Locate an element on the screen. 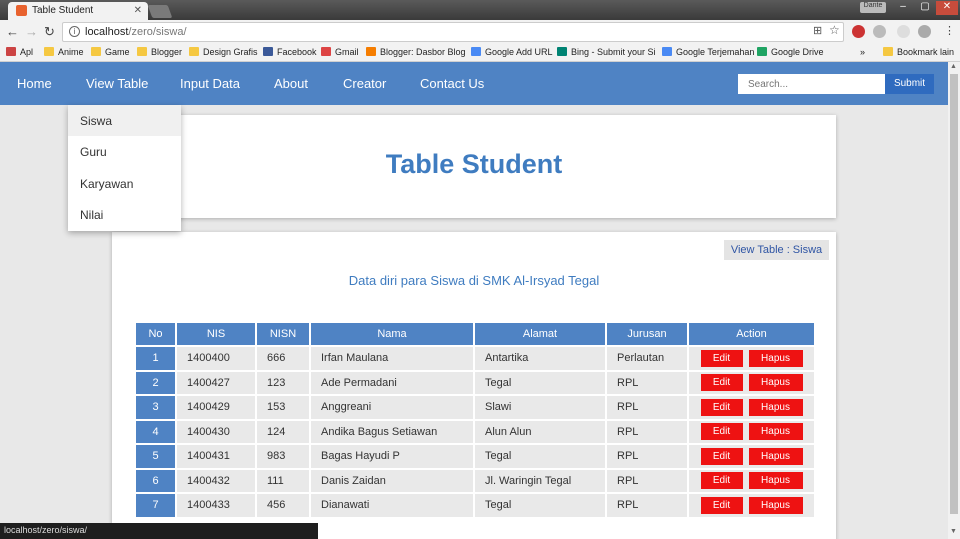 The image size is (960, 539). cell-nis: 1400400 is located at coordinates (216, 358).